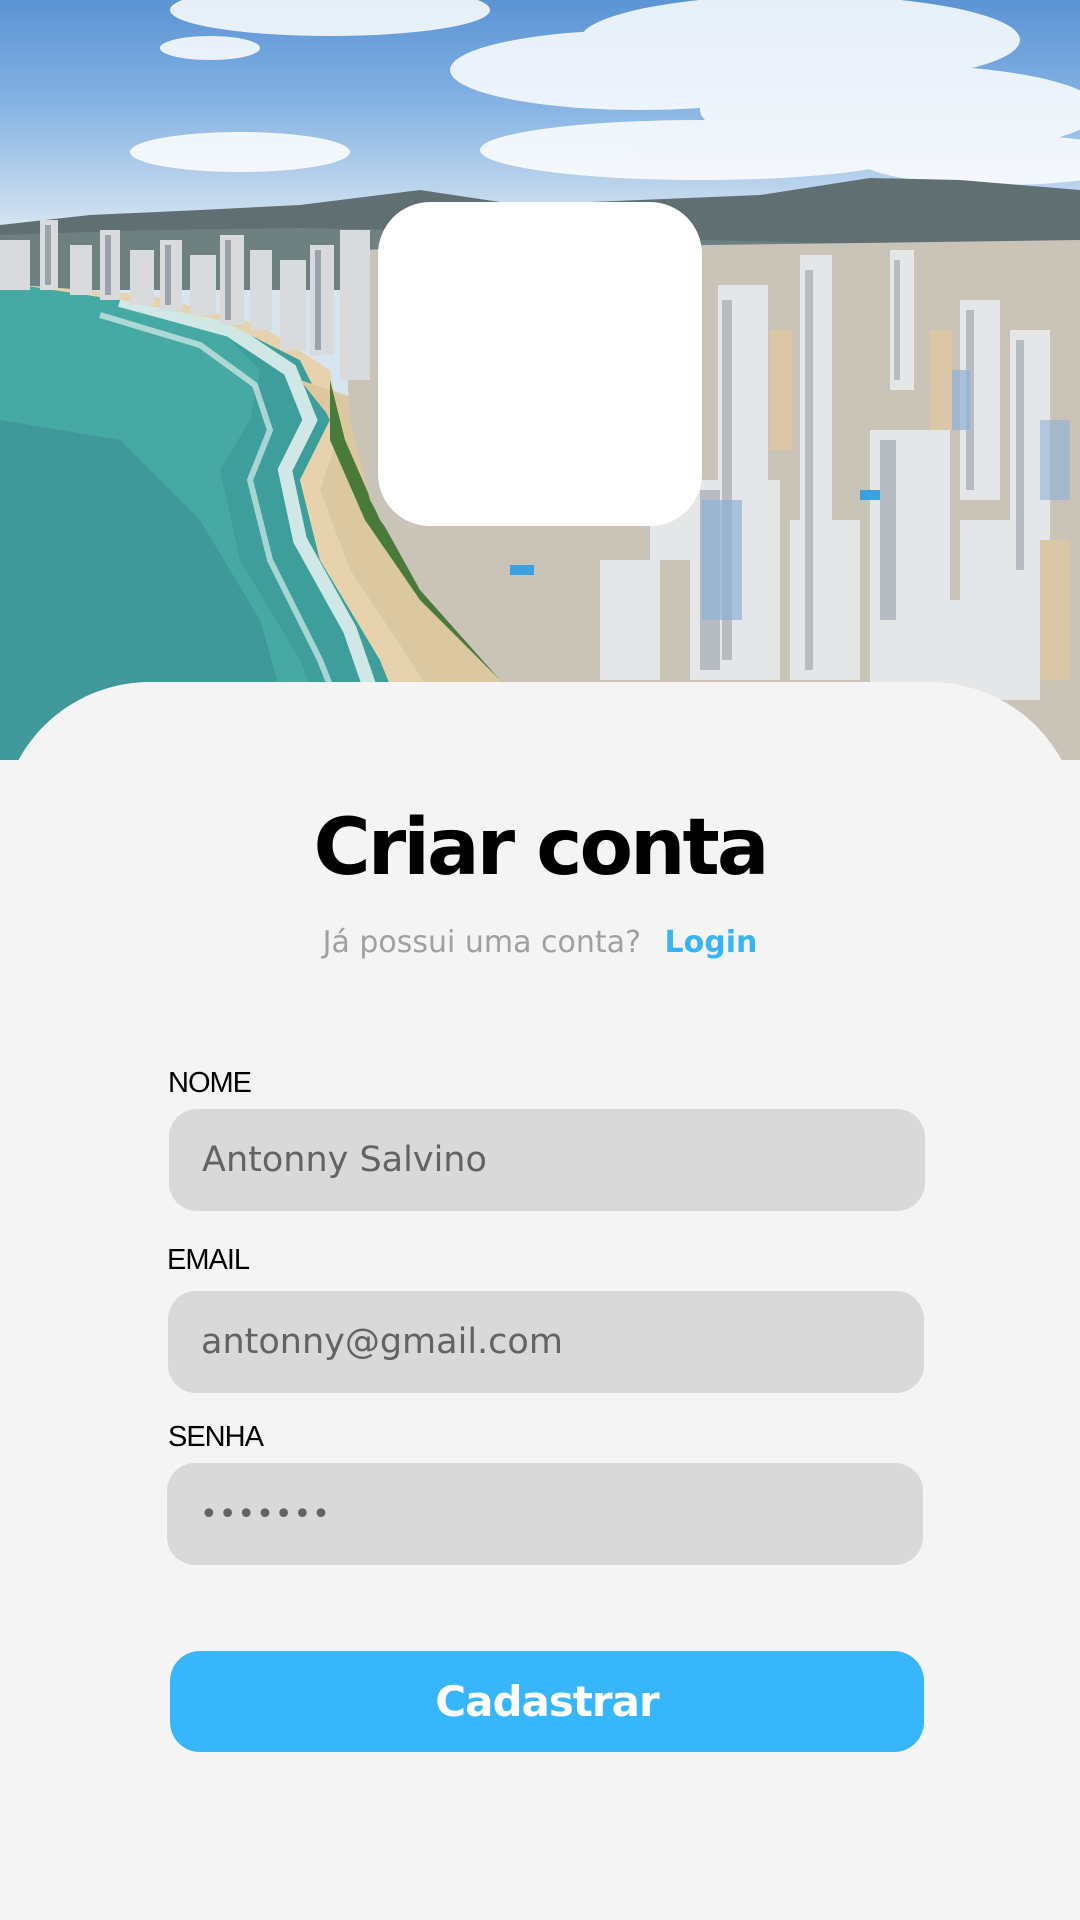 Image resolution: width=1080 pixels, height=1920 pixels. What do you see at coordinates (481, 942) in the screenshot?
I see `login-prompt: Já possui uma conta?` at bounding box center [481, 942].